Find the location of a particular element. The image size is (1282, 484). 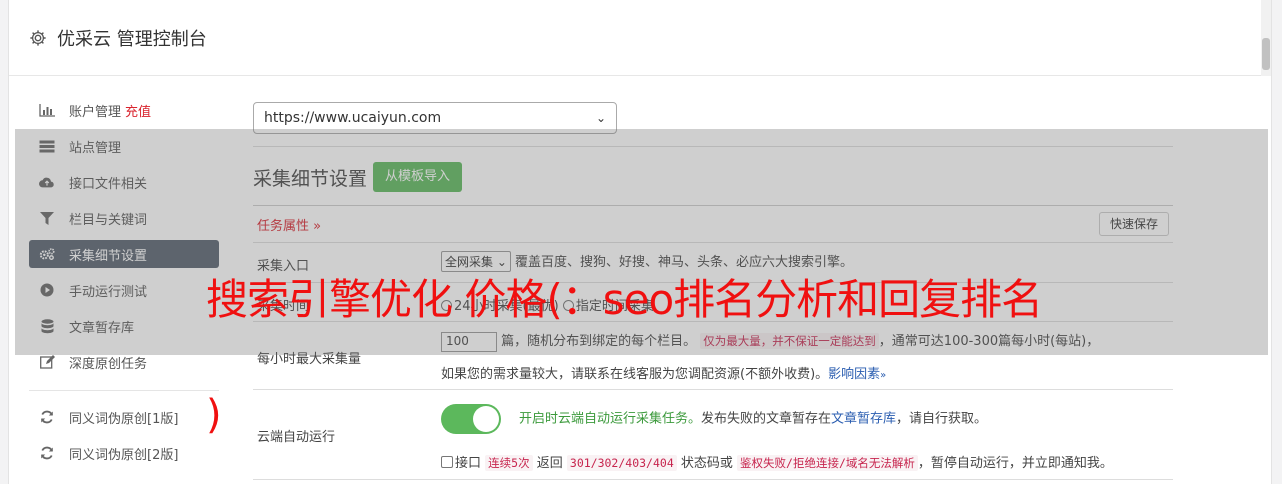

section-title: 采集细节设置 is located at coordinates (310, 178).